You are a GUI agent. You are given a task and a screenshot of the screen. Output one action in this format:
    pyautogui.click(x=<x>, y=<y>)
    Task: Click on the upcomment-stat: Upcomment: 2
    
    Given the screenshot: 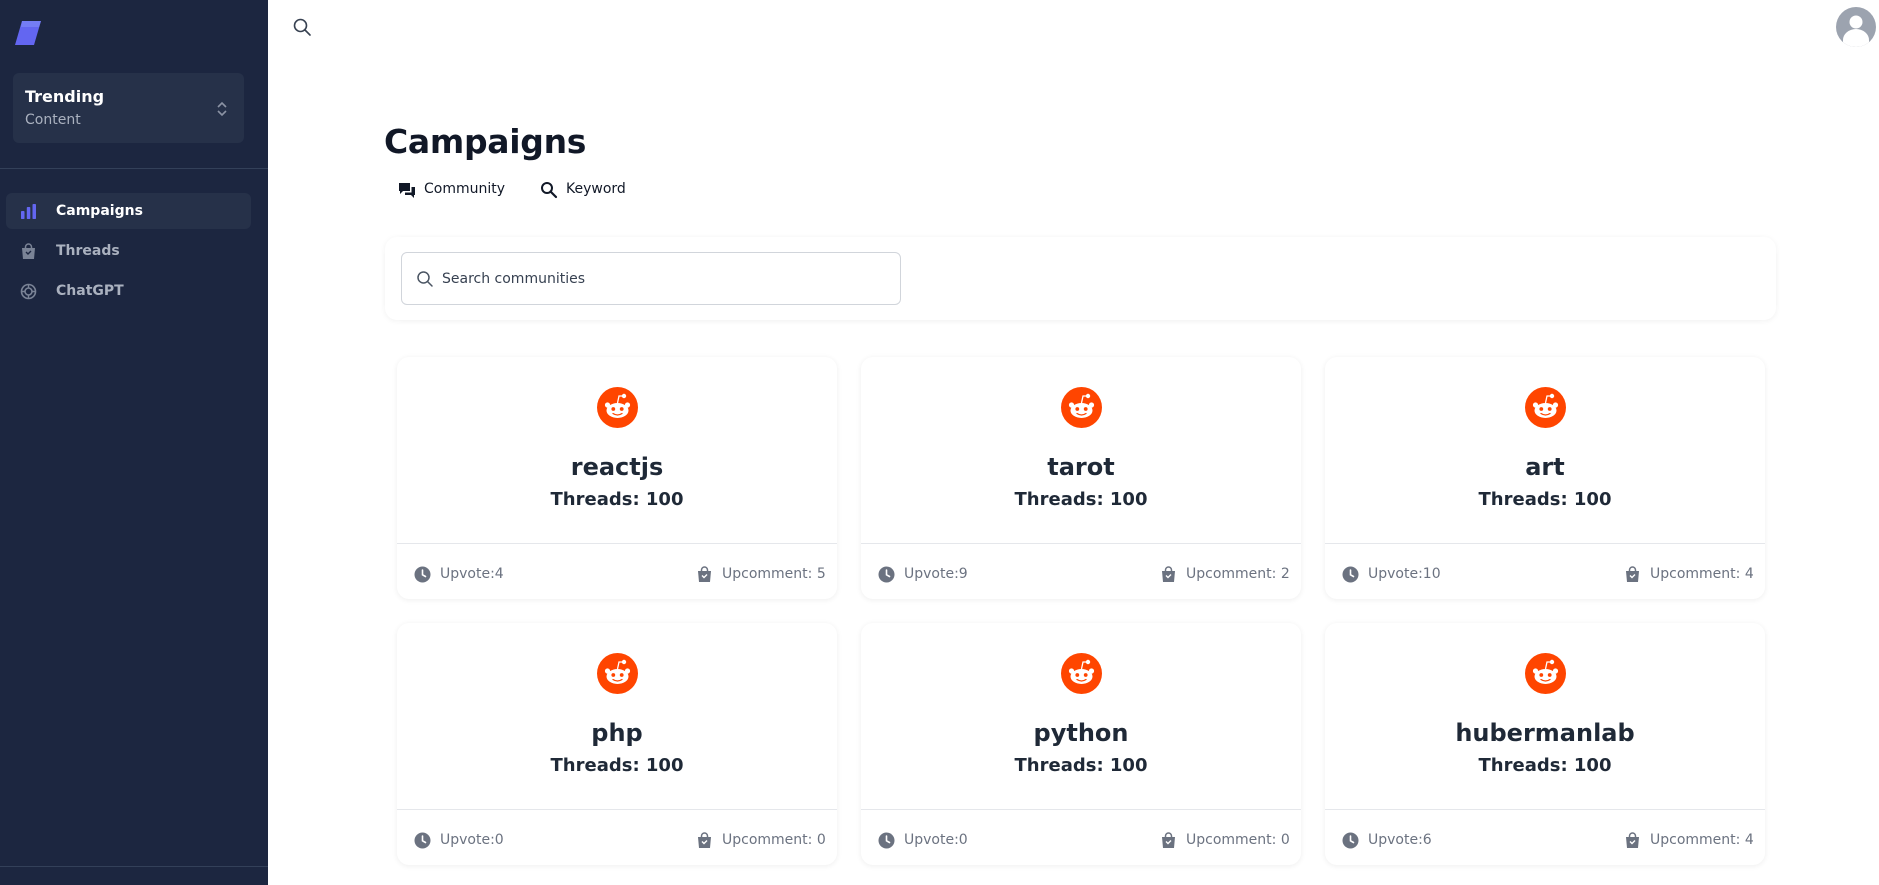 What is the action you would take?
    pyautogui.click(x=1225, y=575)
    